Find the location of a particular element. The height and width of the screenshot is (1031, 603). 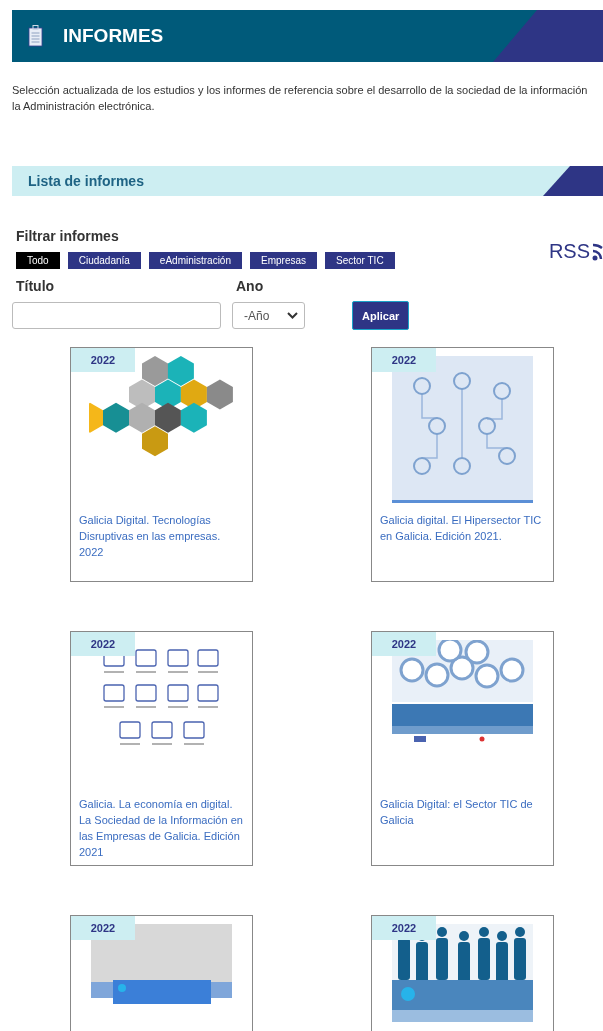

report-card: 2022 Galicia. La economía en digital. La Sociedad de la Información en las Empresas de Galicia. Edición 2021 is located at coordinates (161, 748).